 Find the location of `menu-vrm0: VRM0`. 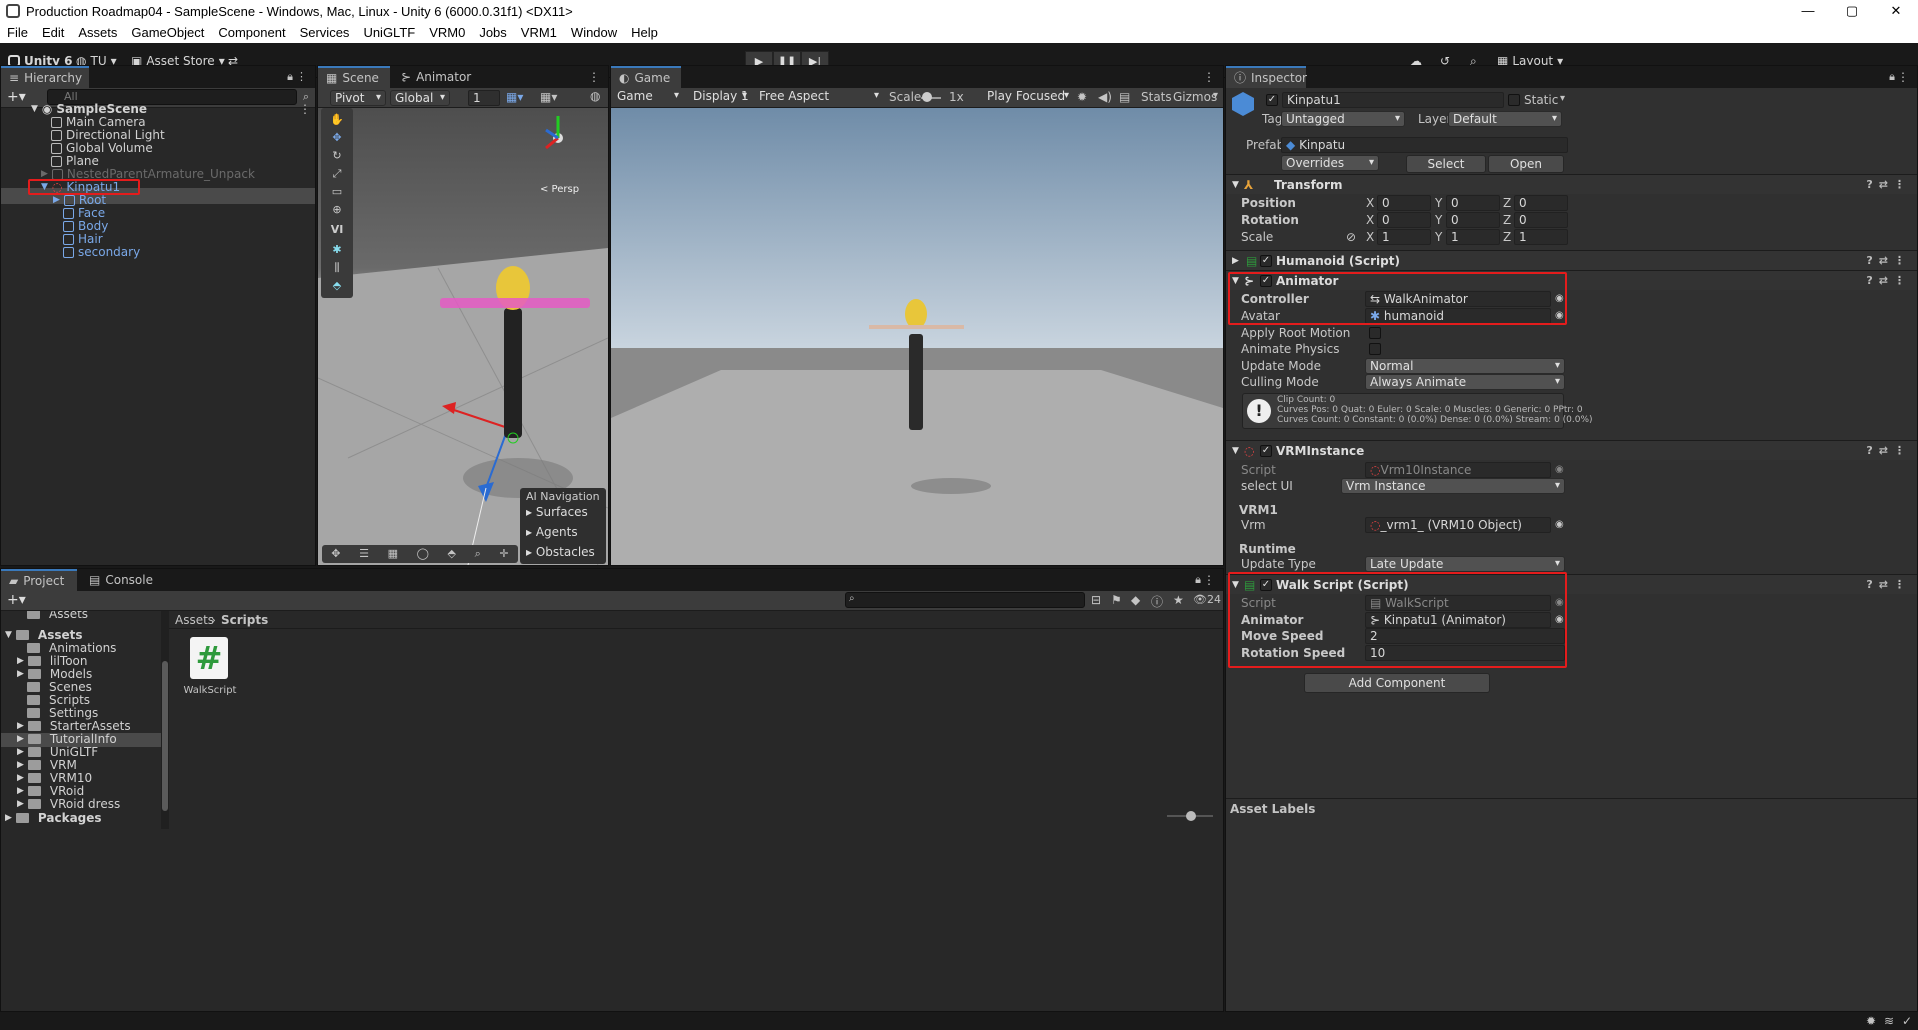

menu-vrm0: VRM0 is located at coordinates (447, 32).